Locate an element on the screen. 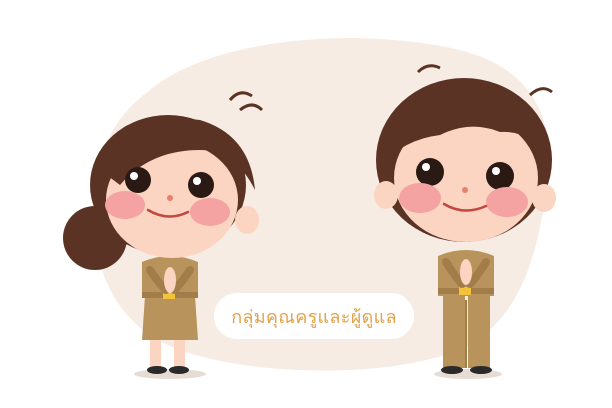 The height and width of the screenshot is (408, 612). group-label-text: กลุ่มคุณครูและผู้ดูแล is located at coordinates (314, 317).